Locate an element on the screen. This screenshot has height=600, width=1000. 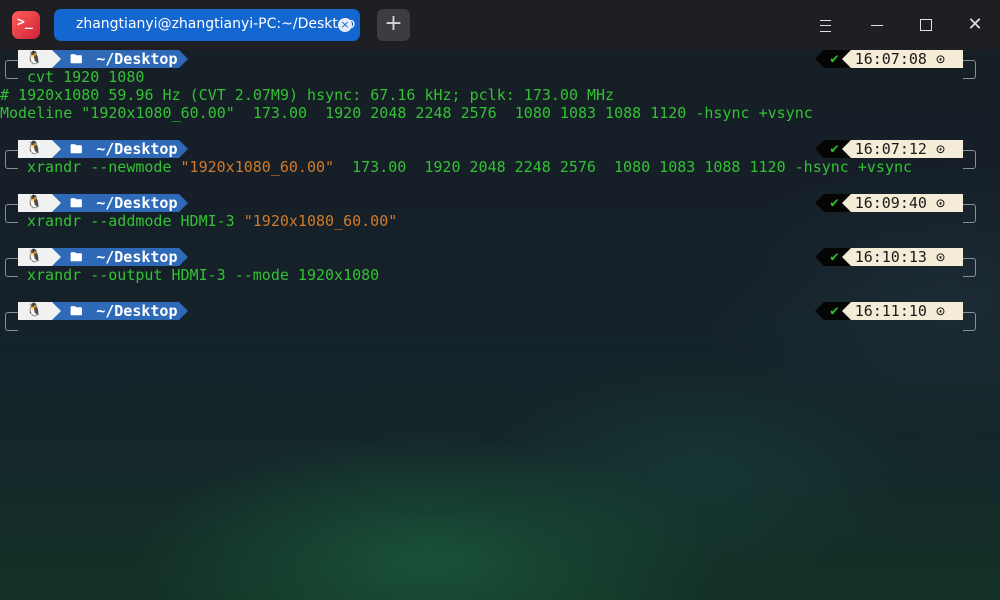
prompt-time: 16:10:13 ⊙ is located at coordinates (906, 257).